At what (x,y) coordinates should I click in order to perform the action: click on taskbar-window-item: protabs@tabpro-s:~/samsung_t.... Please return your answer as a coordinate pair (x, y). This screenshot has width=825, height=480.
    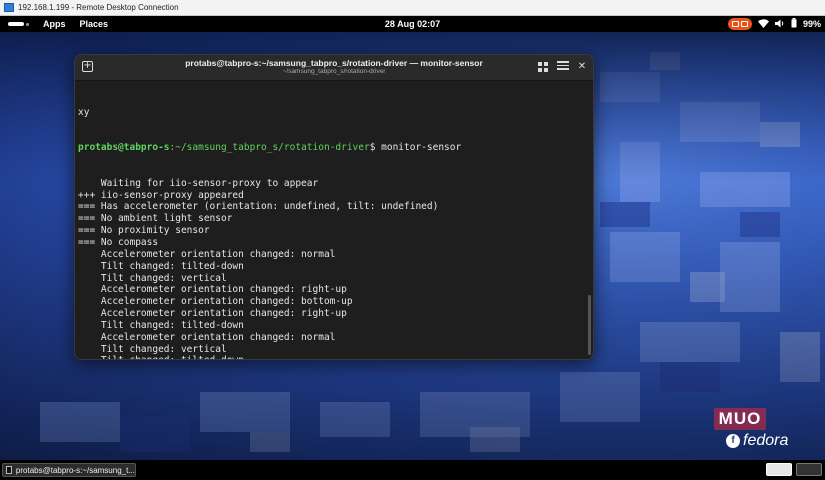
    Looking at the image, I should click on (69, 470).